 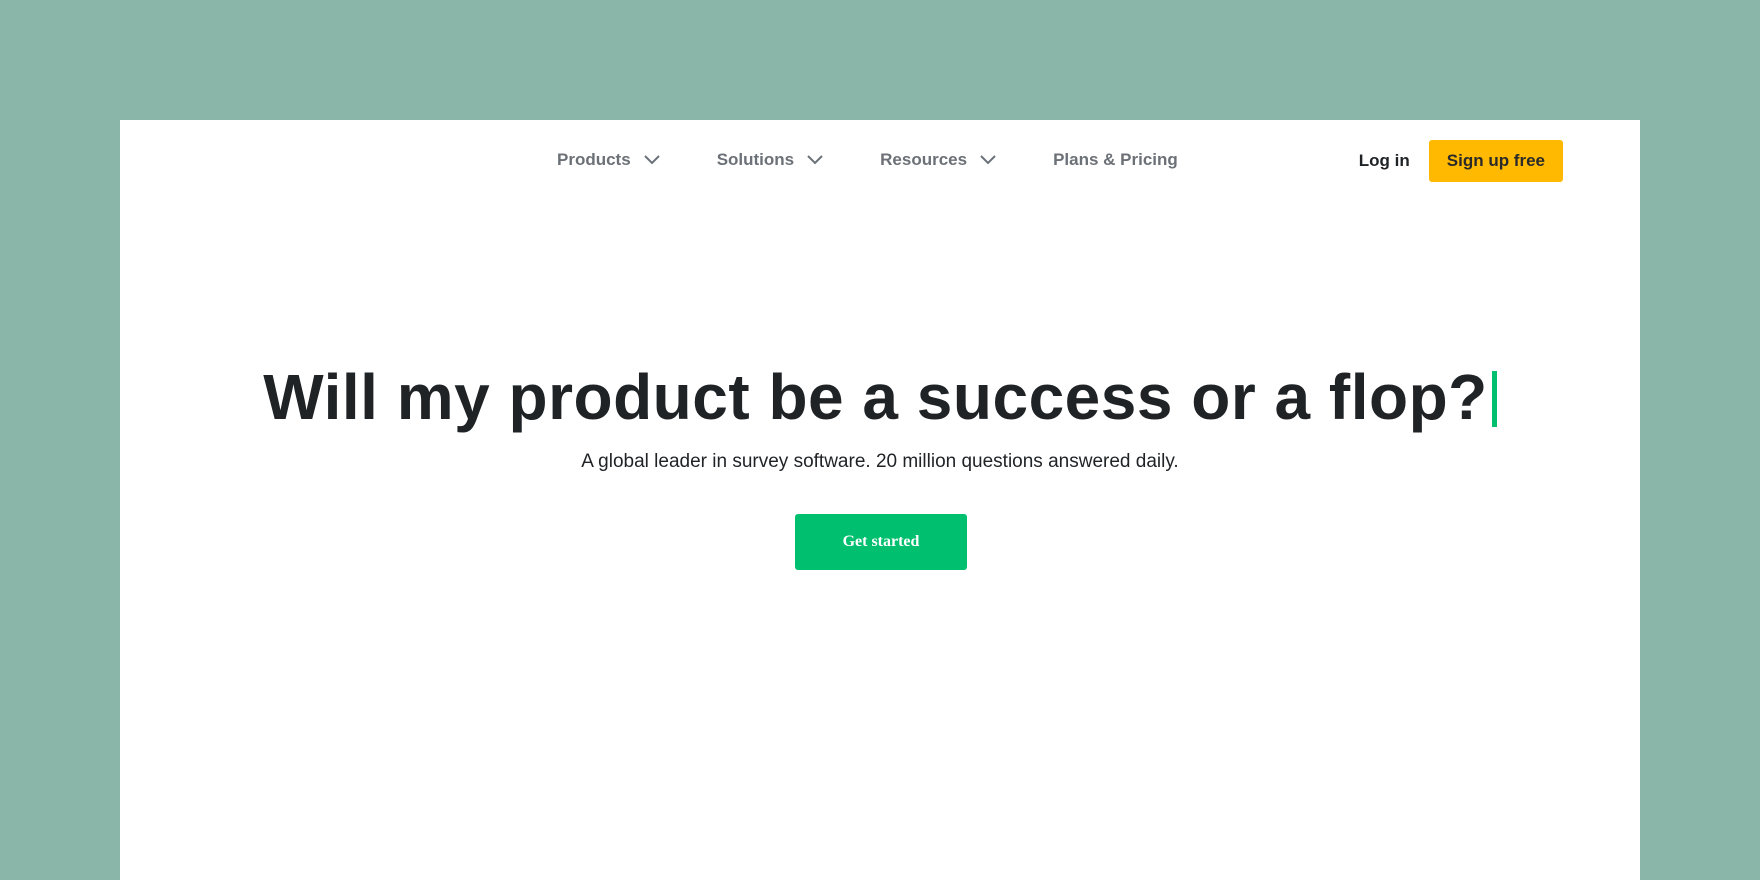 I want to click on nav-item-solutions: Solutions, so click(x=770, y=160).